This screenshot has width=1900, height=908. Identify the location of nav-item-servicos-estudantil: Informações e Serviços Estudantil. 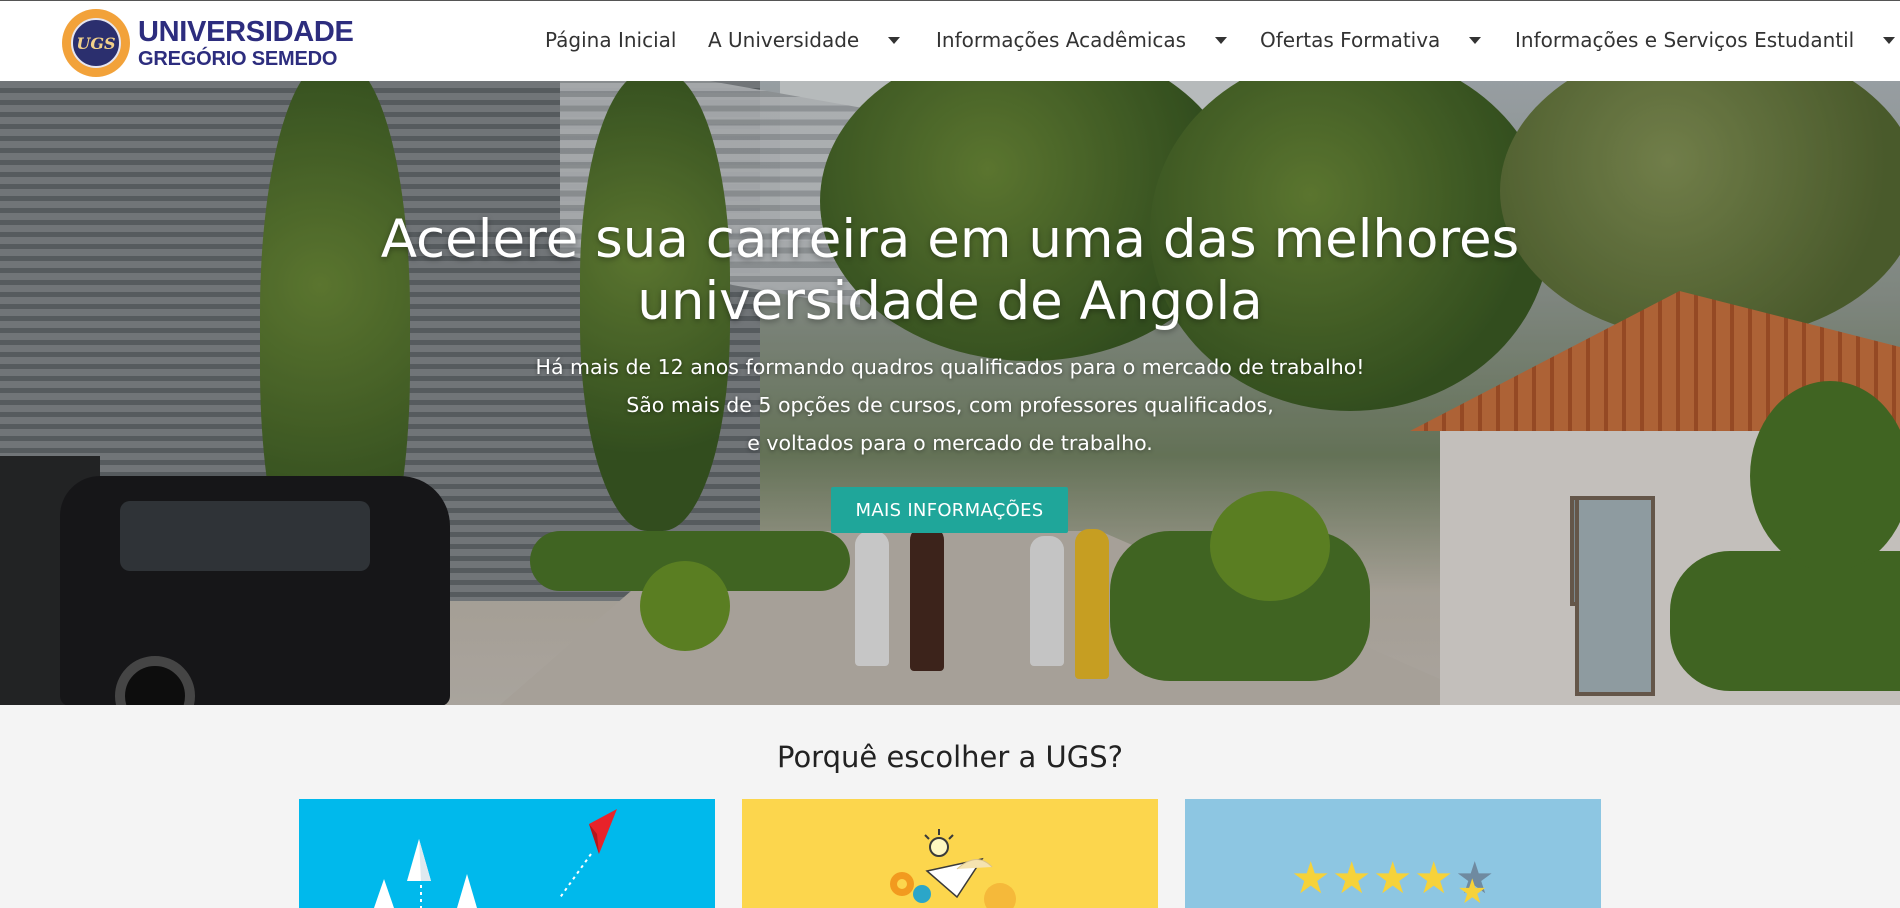
(1705, 40).